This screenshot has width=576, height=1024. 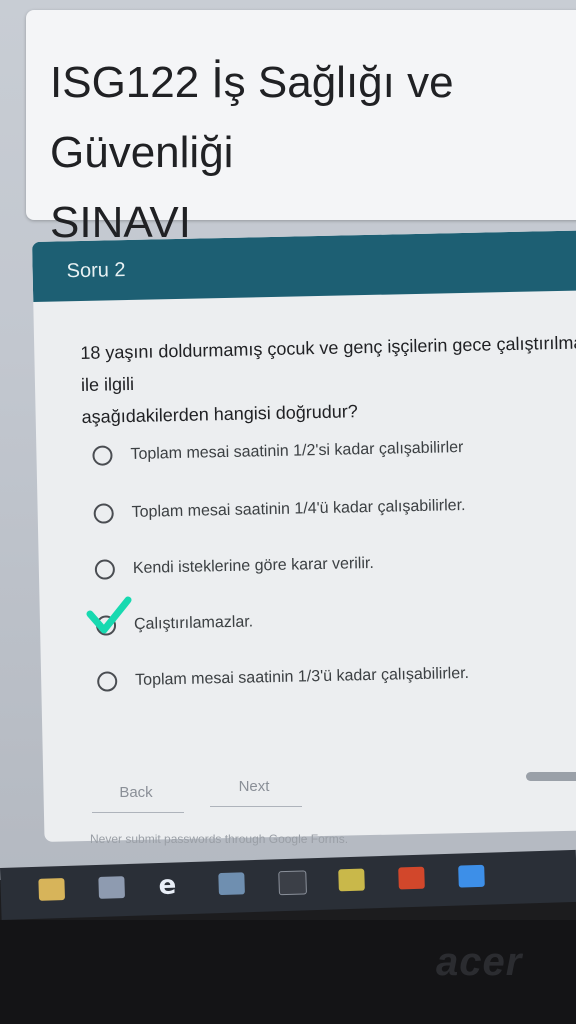 I want to click on app-icon, so click(x=231, y=884).